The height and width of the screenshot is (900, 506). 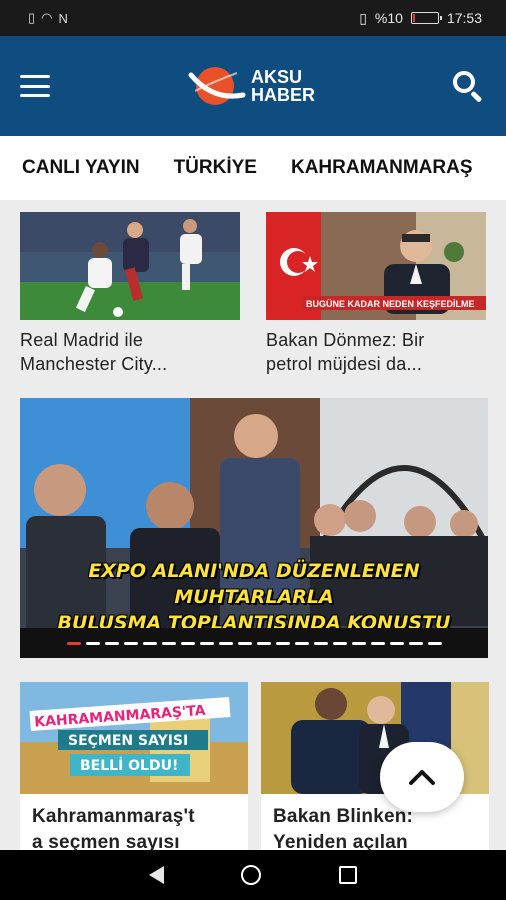 What do you see at coordinates (156, 875) in the screenshot?
I see `back-icon` at bounding box center [156, 875].